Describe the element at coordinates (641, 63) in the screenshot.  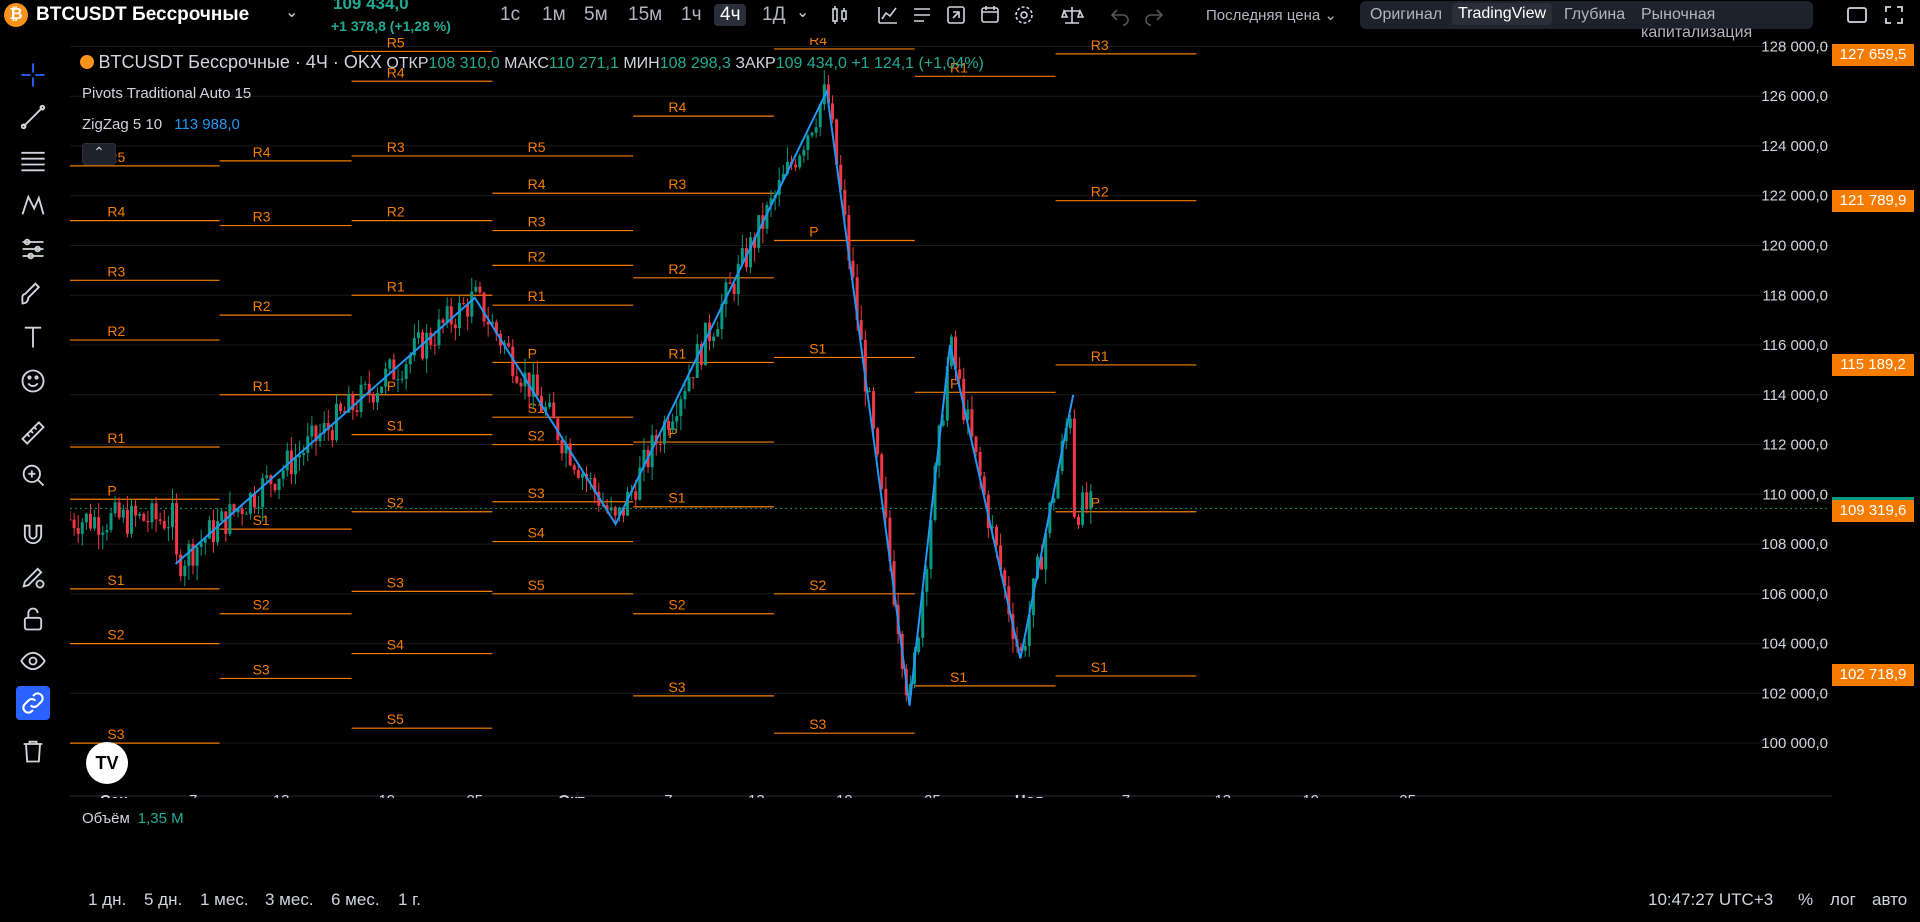
I see `low-label: МИН` at that location.